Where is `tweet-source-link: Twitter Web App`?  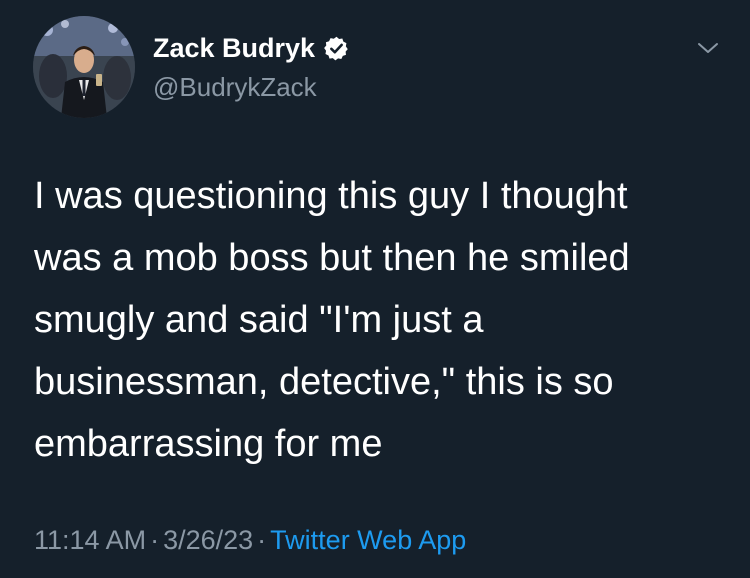
tweet-source-link: Twitter Web App is located at coordinates (368, 540).